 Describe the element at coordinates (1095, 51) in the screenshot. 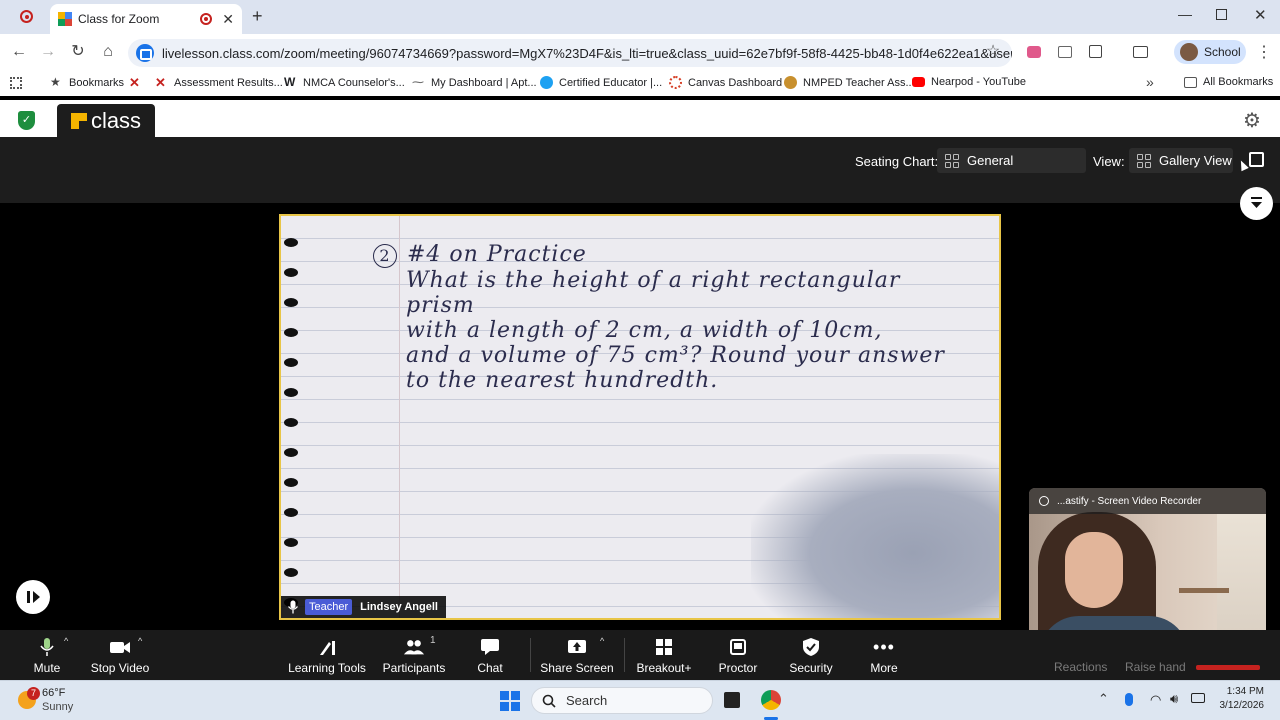

I see `puzzle-extensions-icon` at that location.